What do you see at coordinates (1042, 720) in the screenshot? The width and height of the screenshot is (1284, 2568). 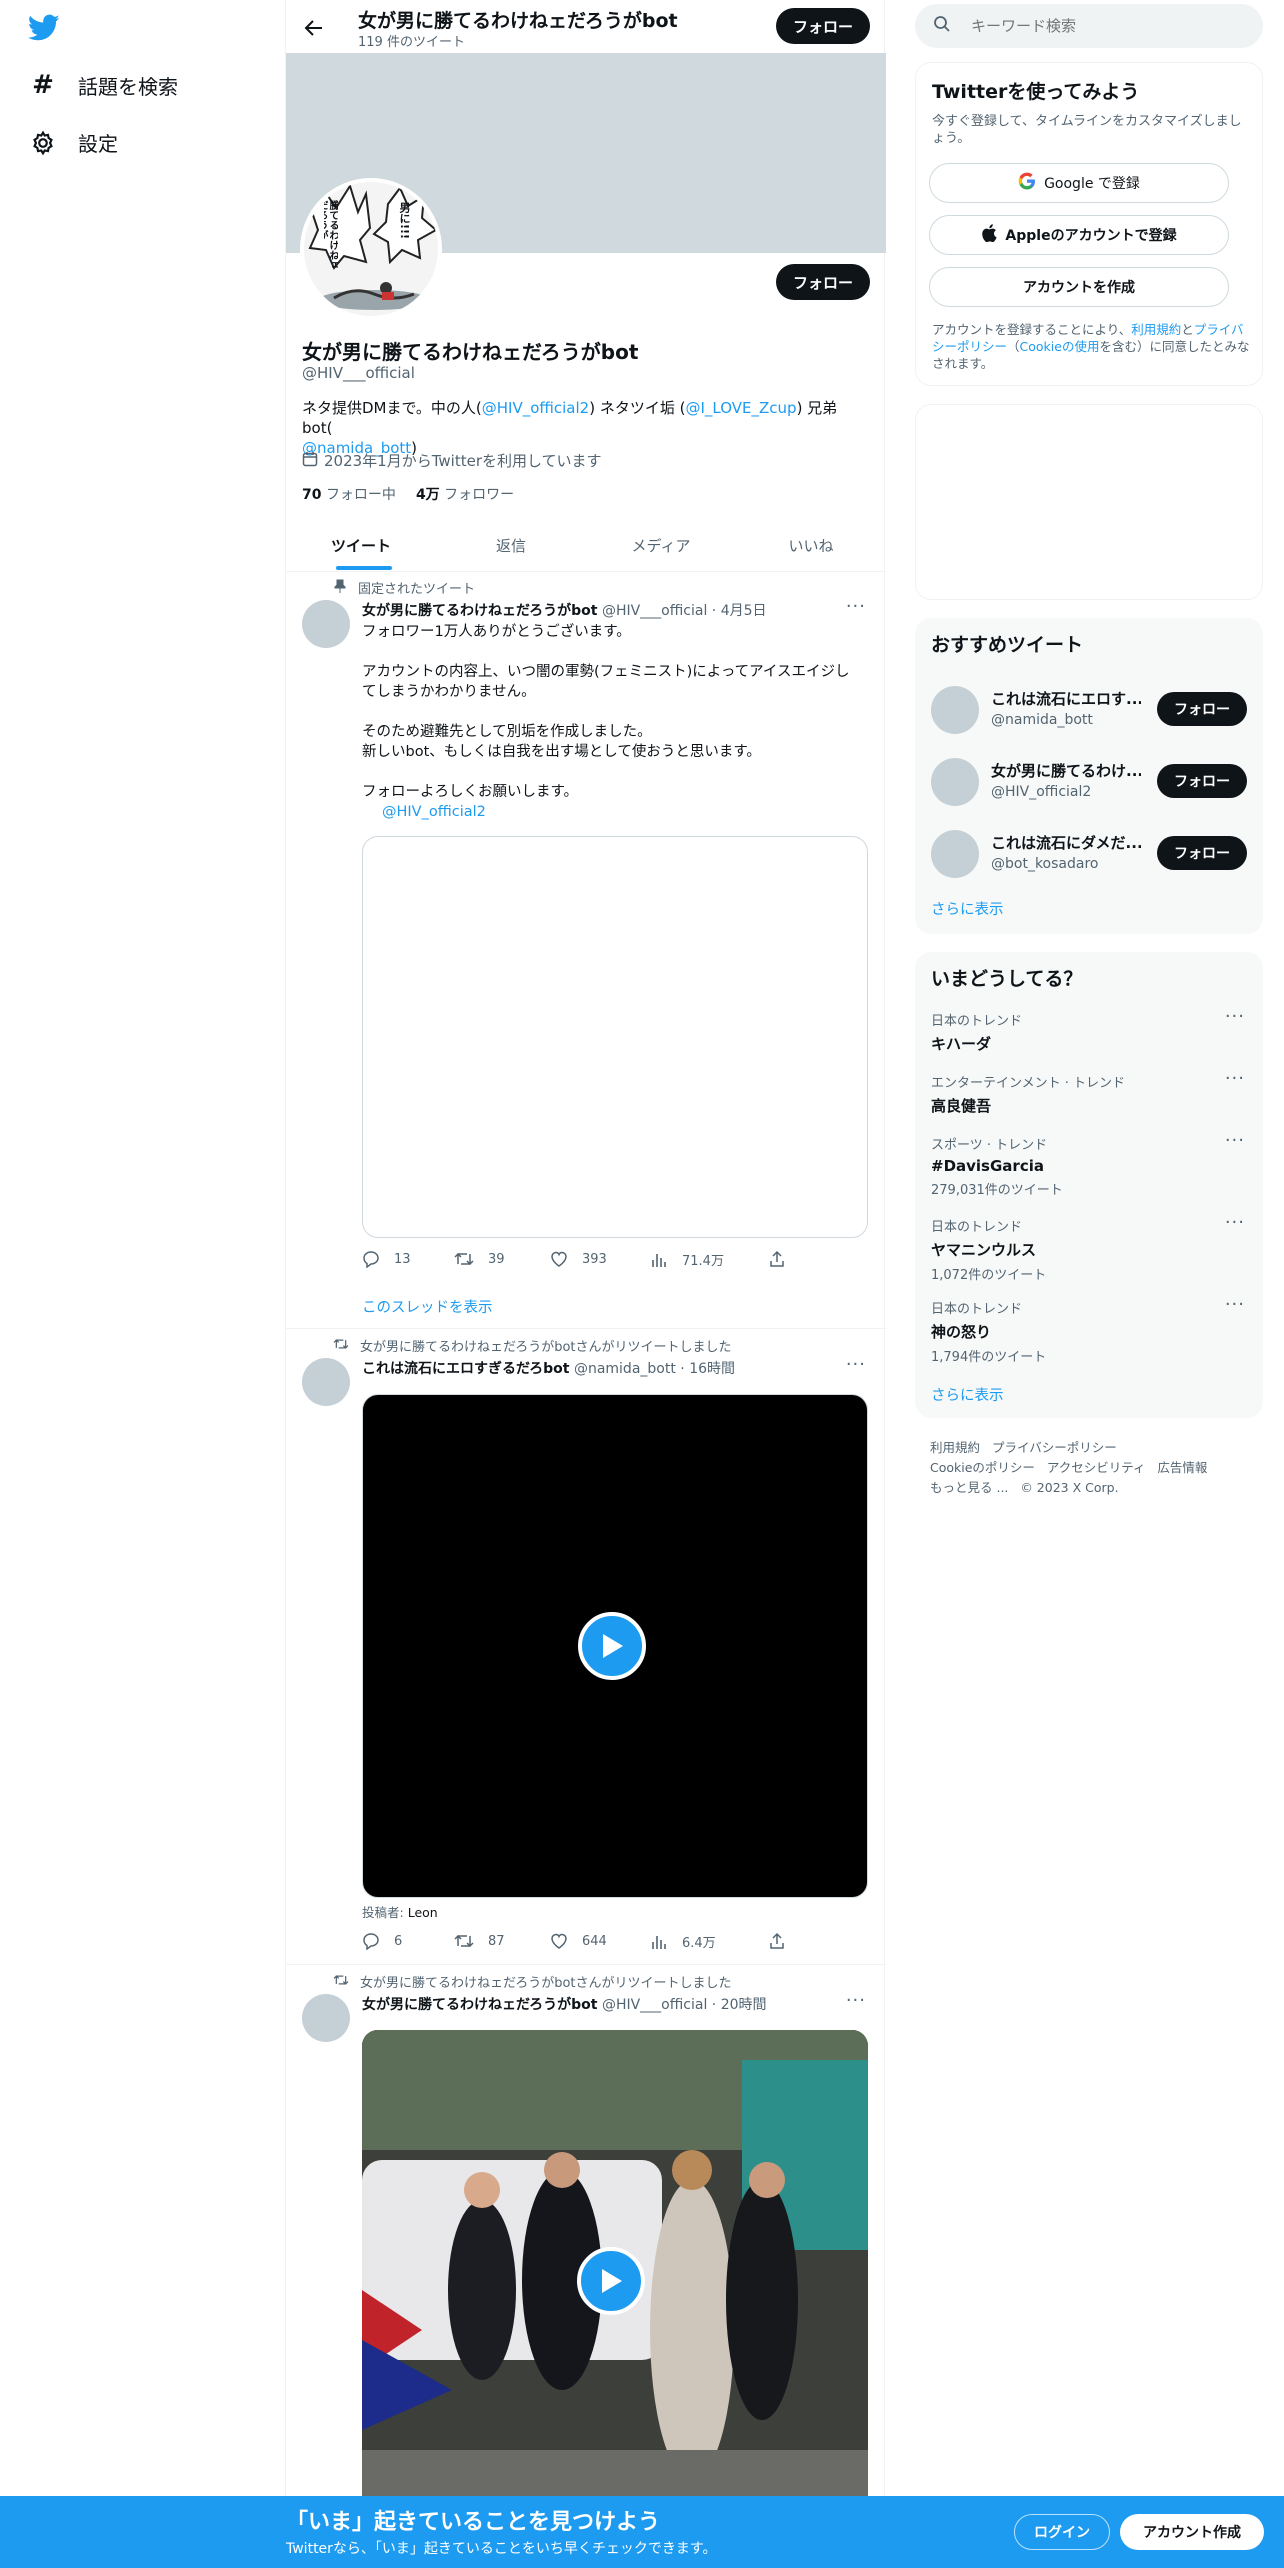 I see `recommend-handle: @namida_bott` at bounding box center [1042, 720].